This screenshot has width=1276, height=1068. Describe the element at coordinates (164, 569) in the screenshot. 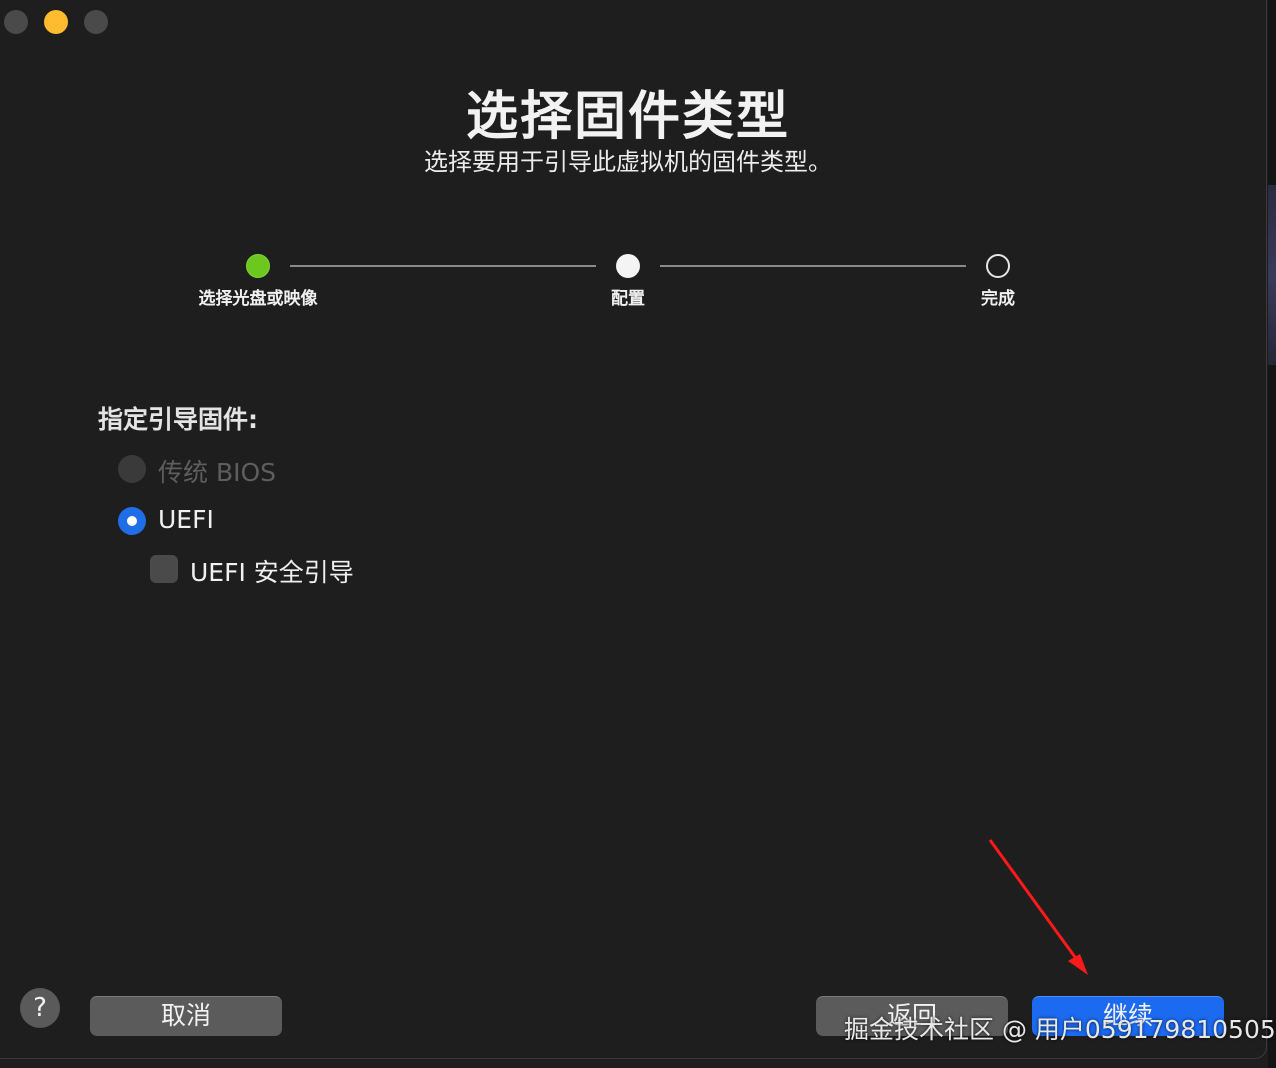

I see `uefi-secure-boot-checkbox` at that location.